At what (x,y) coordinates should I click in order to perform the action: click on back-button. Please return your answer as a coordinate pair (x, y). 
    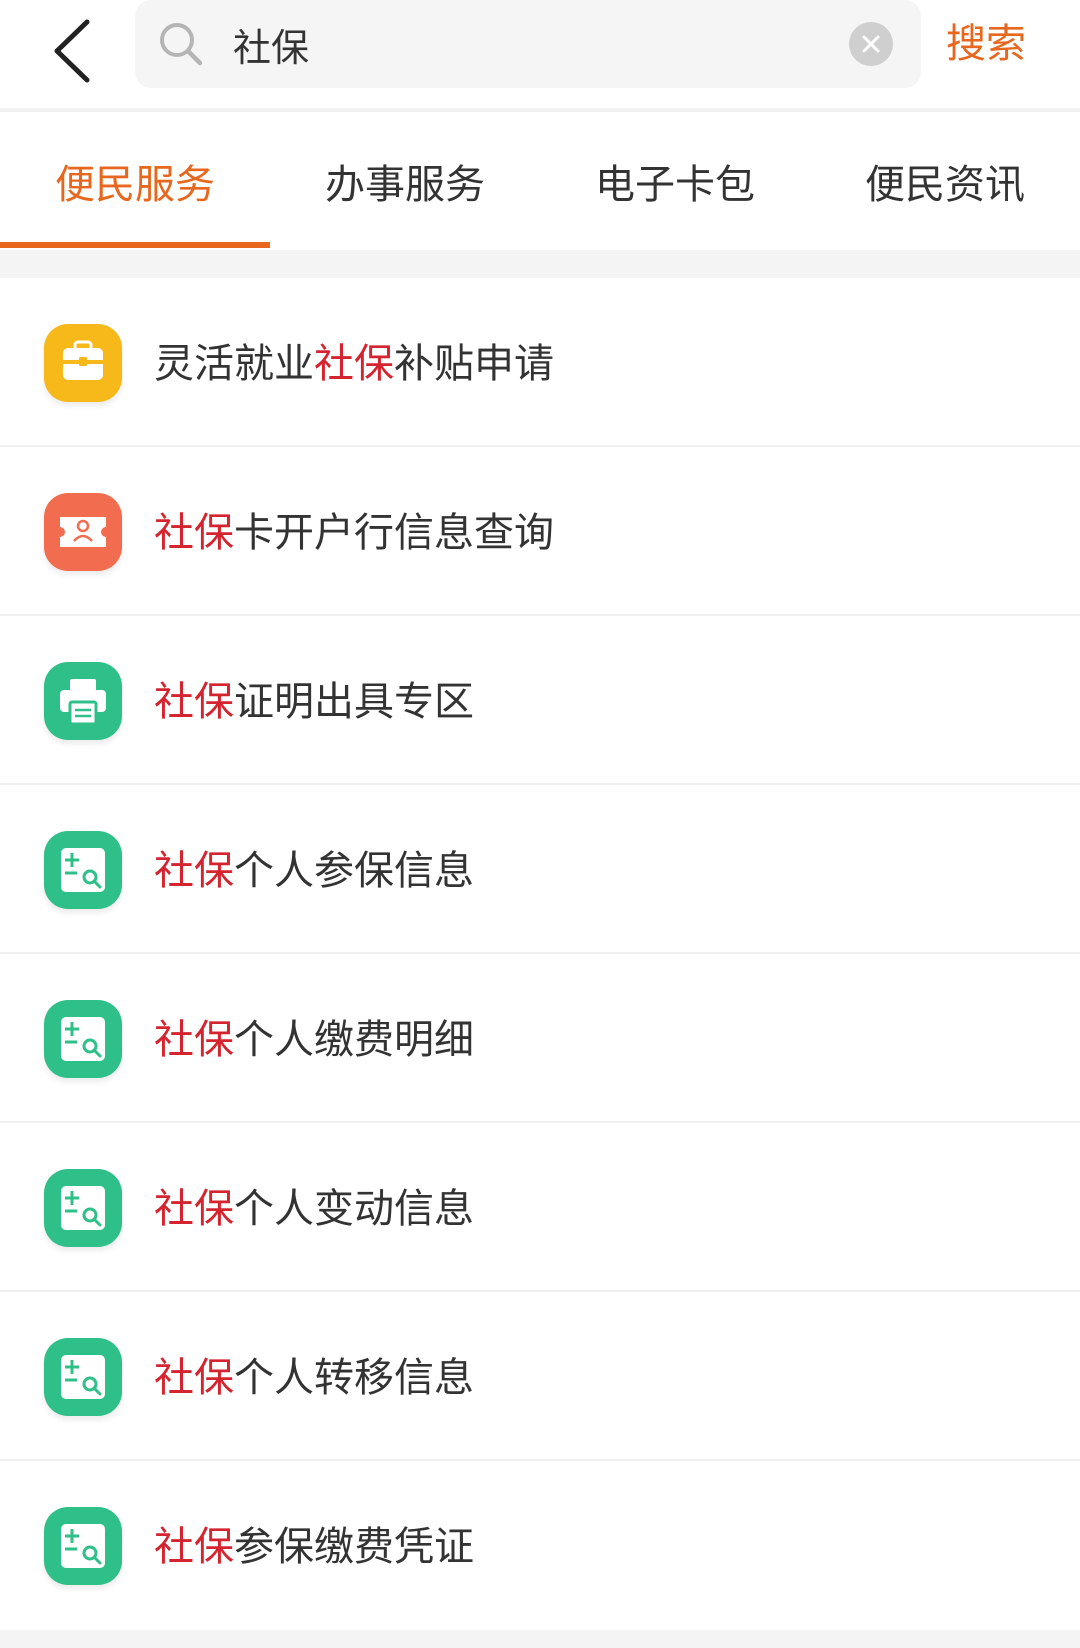
    Looking at the image, I should click on (71, 51).